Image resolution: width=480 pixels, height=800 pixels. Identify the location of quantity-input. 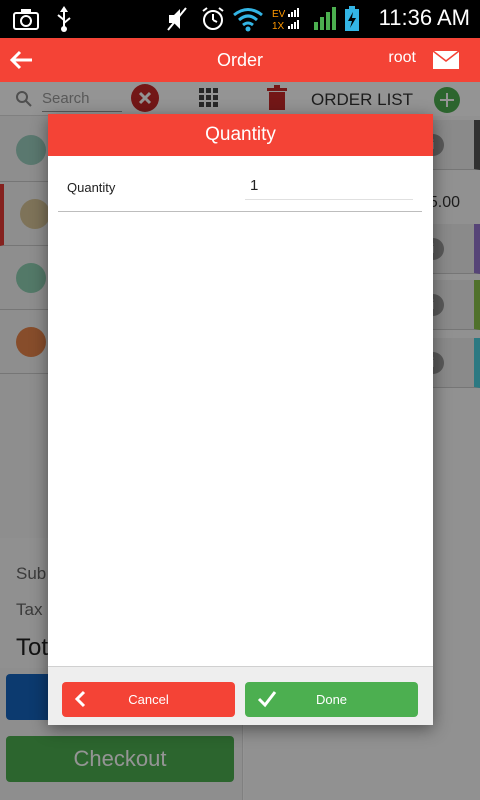
(329, 186).